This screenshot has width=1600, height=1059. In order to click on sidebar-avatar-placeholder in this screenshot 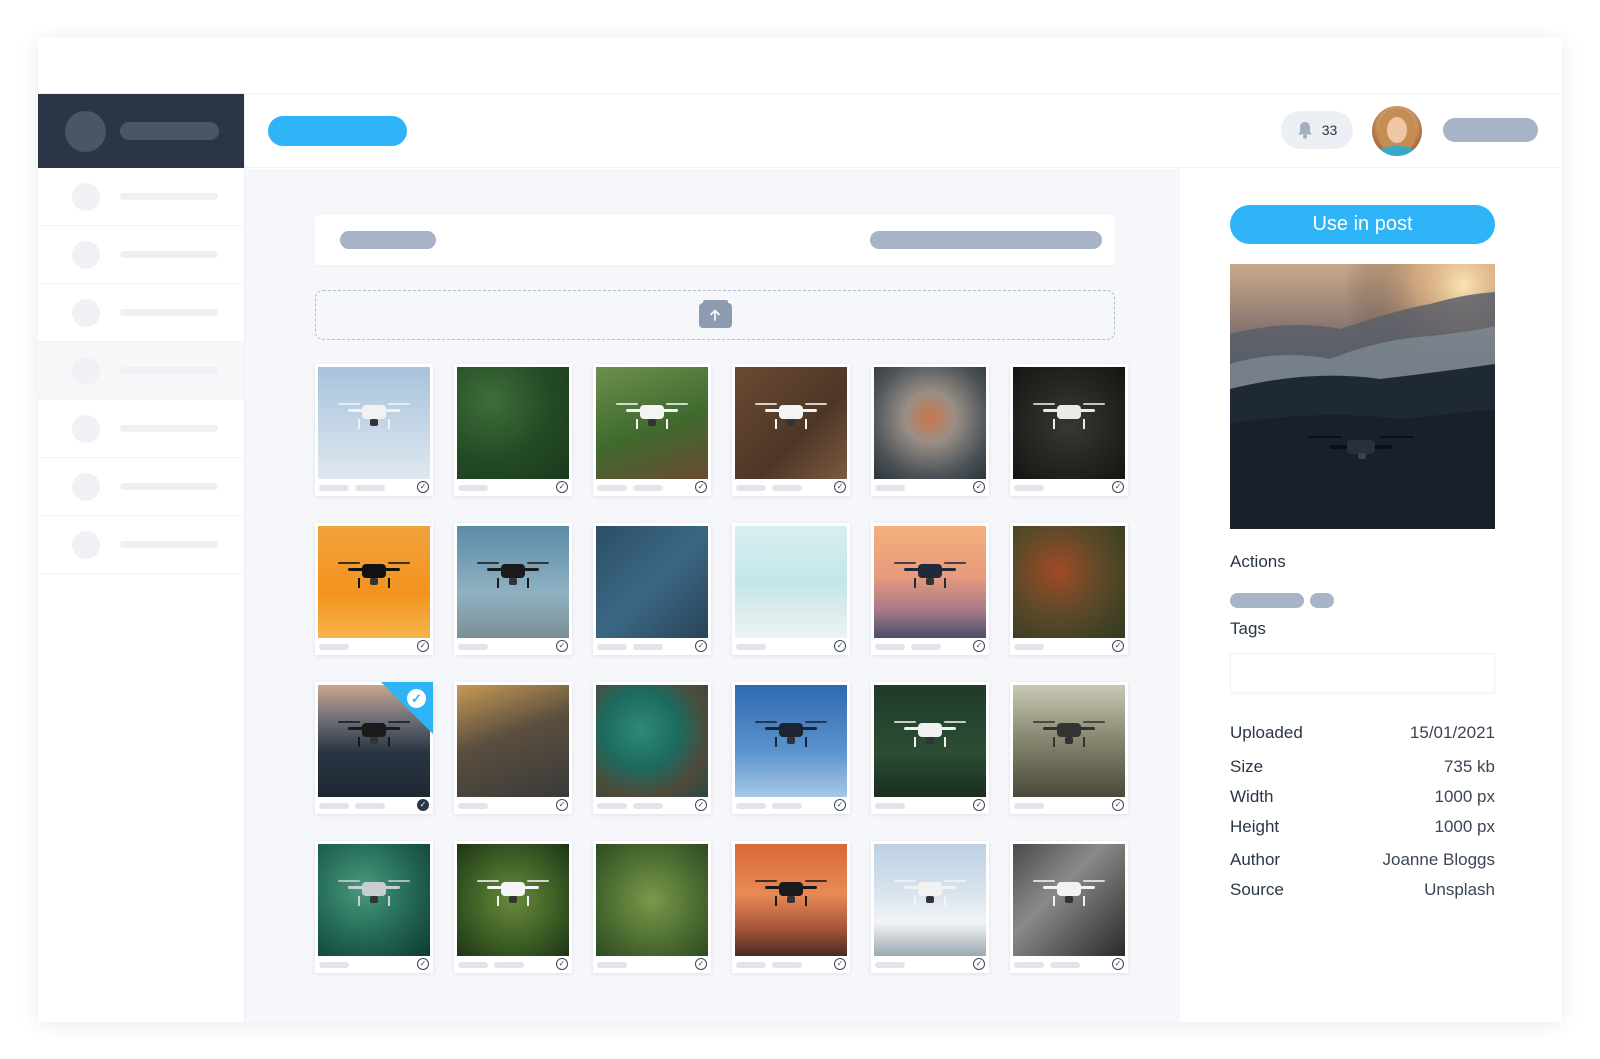, I will do `click(85, 131)`.